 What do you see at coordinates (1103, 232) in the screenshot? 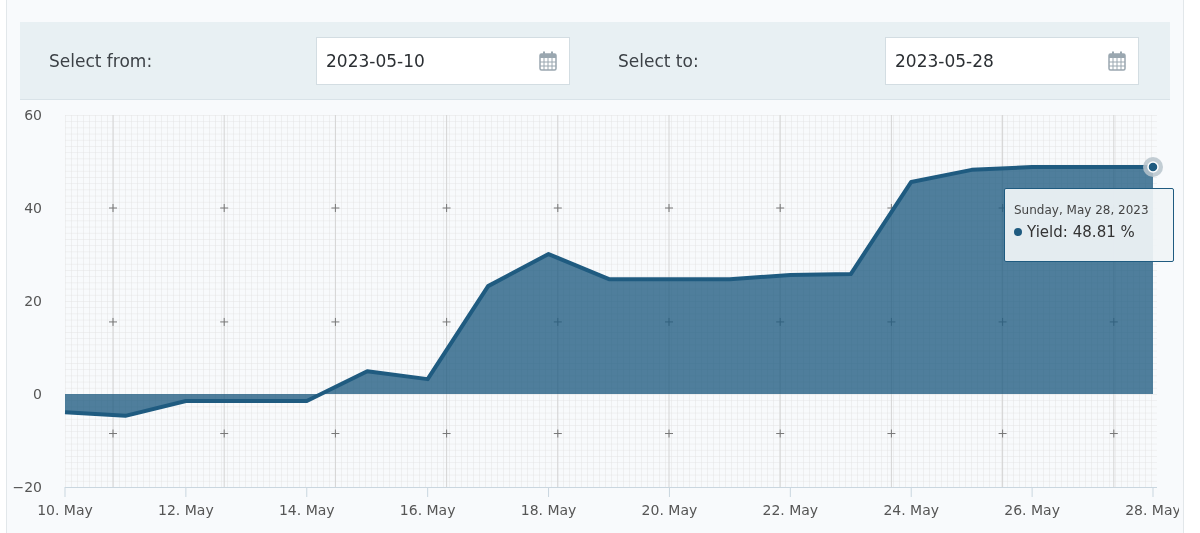
I see `tooltip-value: 48.81 %` at bounding box center [1103, 232].